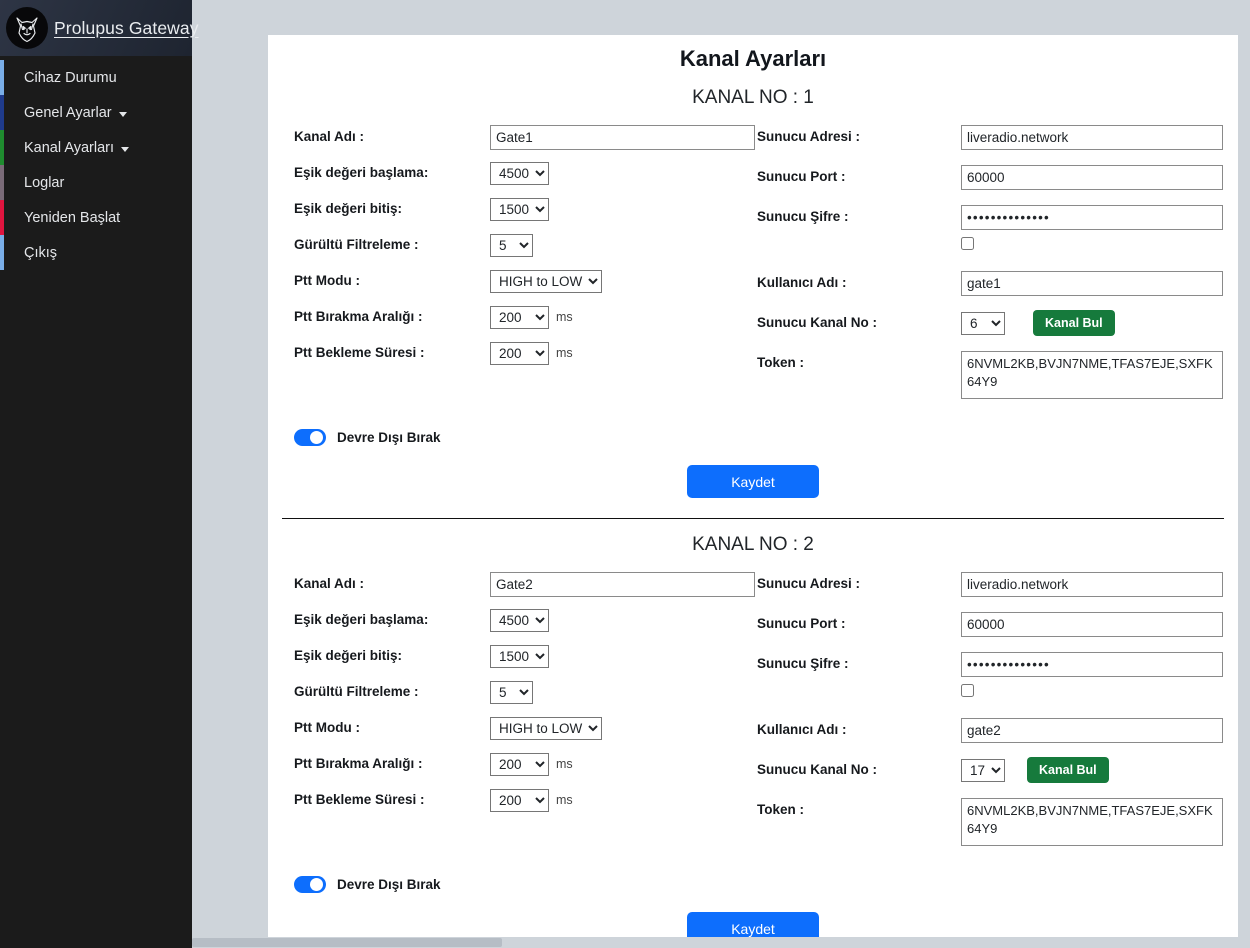 The width and height of the screenshot is (1250, 948). I want to click on channel-heading: KANAL NO : 2, so click(753, 544).